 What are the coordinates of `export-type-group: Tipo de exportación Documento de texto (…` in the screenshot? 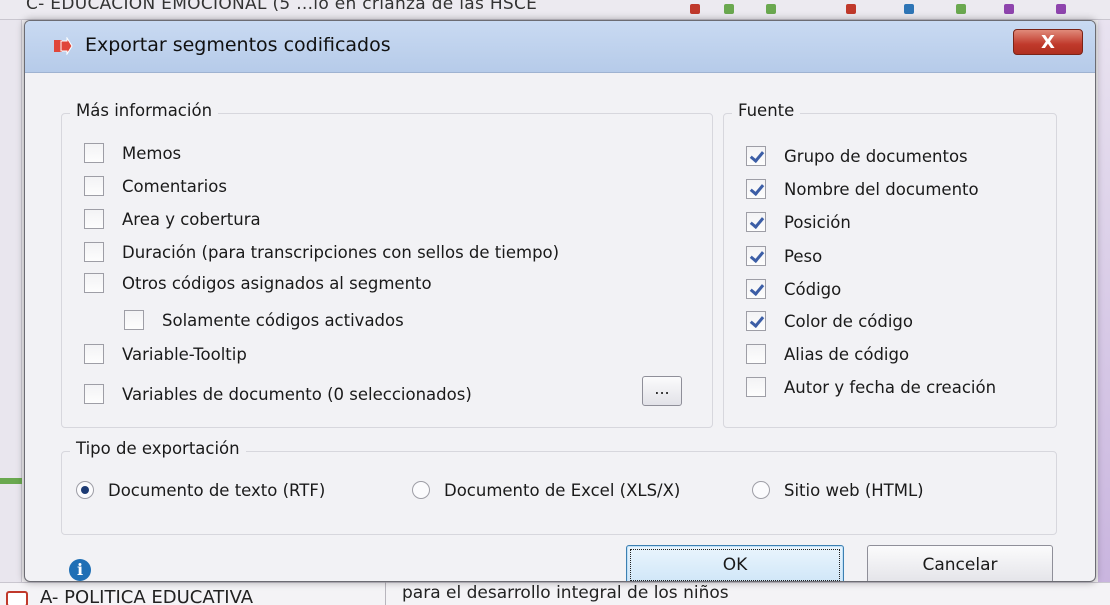 It's located at (559, 487).